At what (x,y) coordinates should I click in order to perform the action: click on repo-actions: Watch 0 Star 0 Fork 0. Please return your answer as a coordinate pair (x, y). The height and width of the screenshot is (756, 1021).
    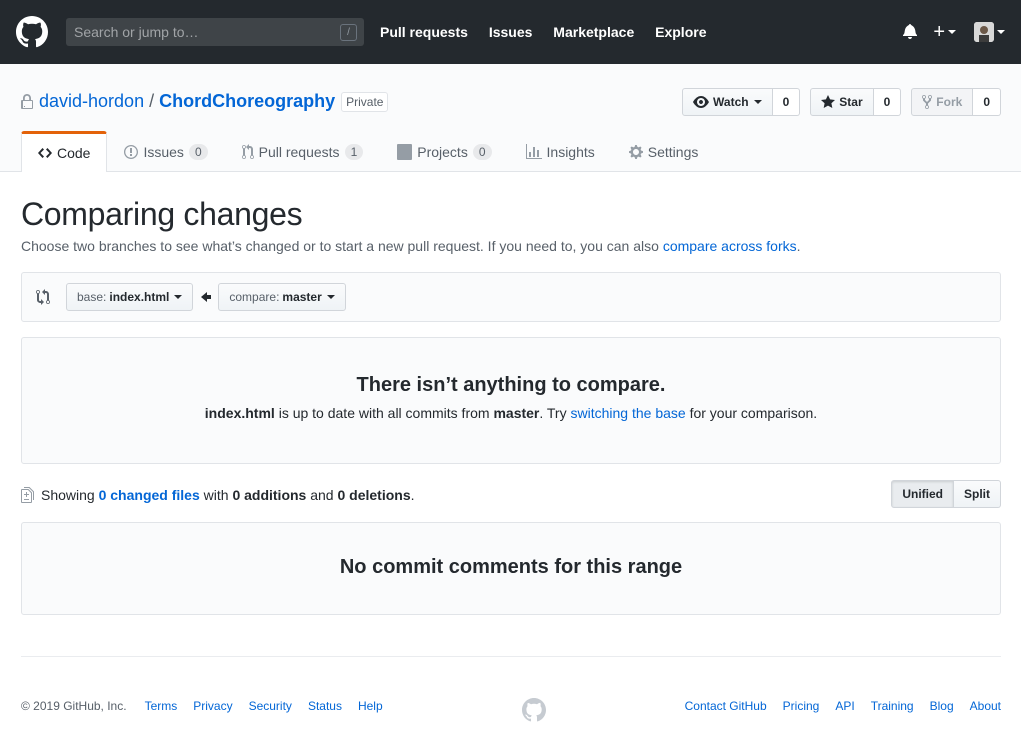
    Looking at the image, I should click on (836, 102).